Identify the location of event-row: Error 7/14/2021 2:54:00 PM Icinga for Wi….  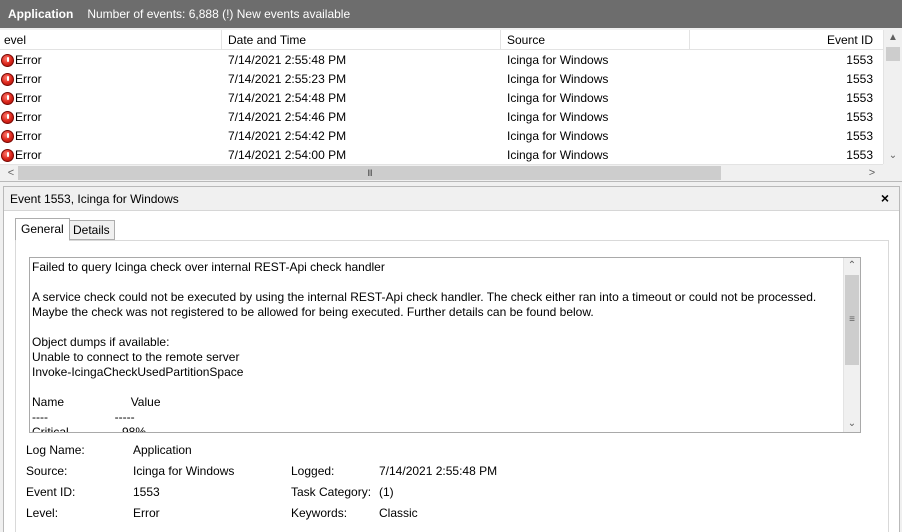
(441, 155).